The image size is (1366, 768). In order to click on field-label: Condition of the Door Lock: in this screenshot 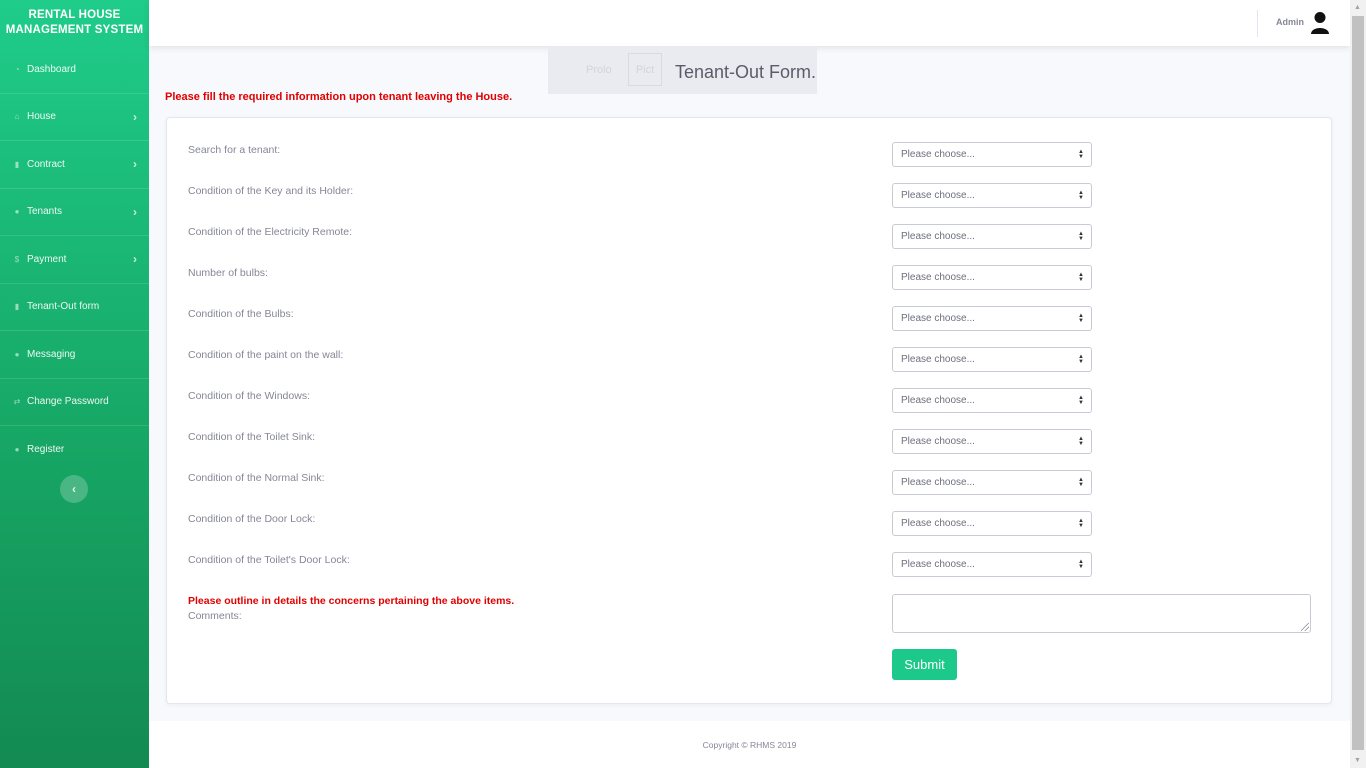, I will do `click(252, 519)`.